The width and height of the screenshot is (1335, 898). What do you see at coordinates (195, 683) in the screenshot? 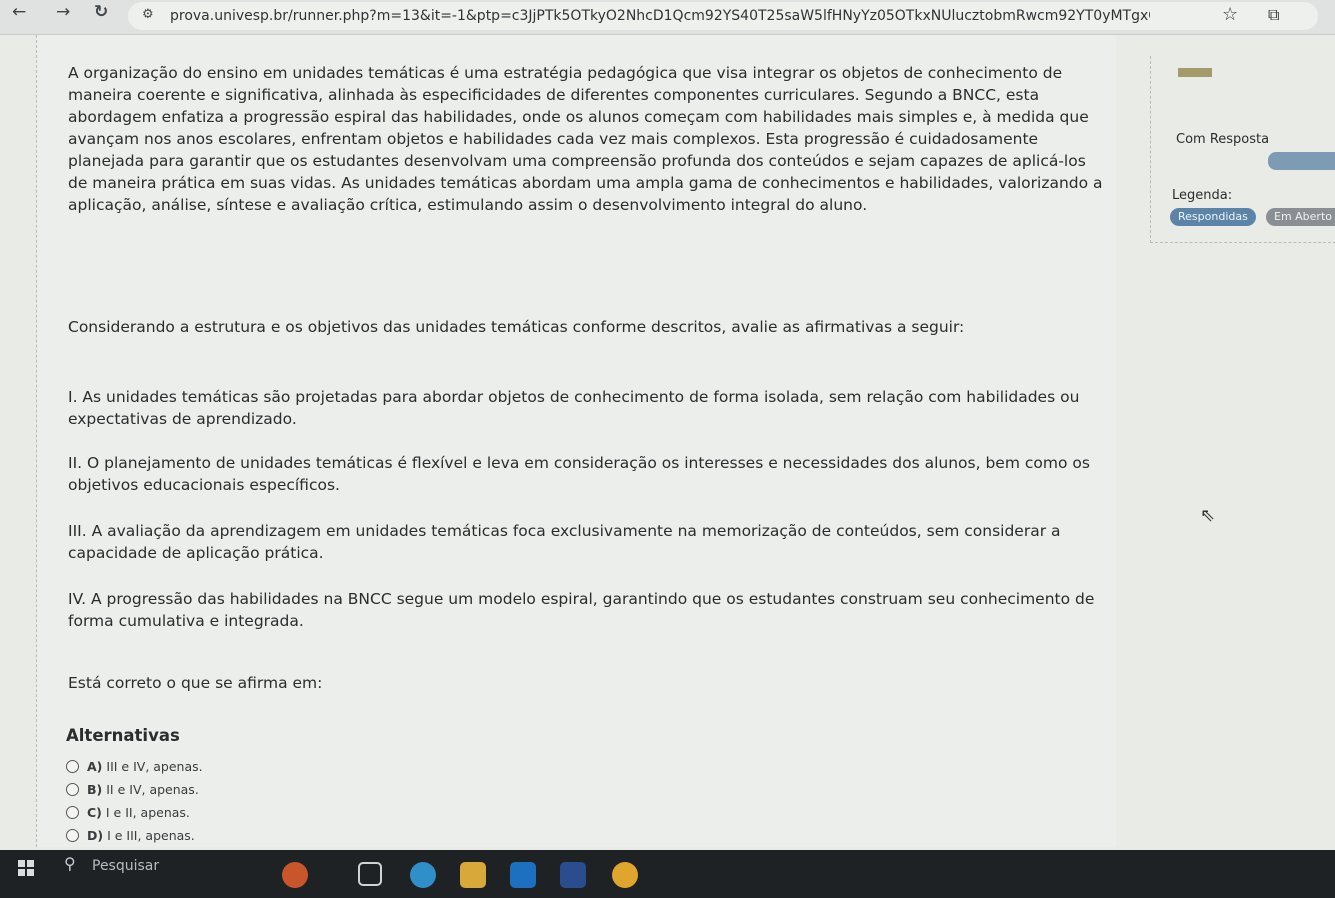
I see `question-prompt: Está correto o que se afirma em:` at bounding box center [195, 683].